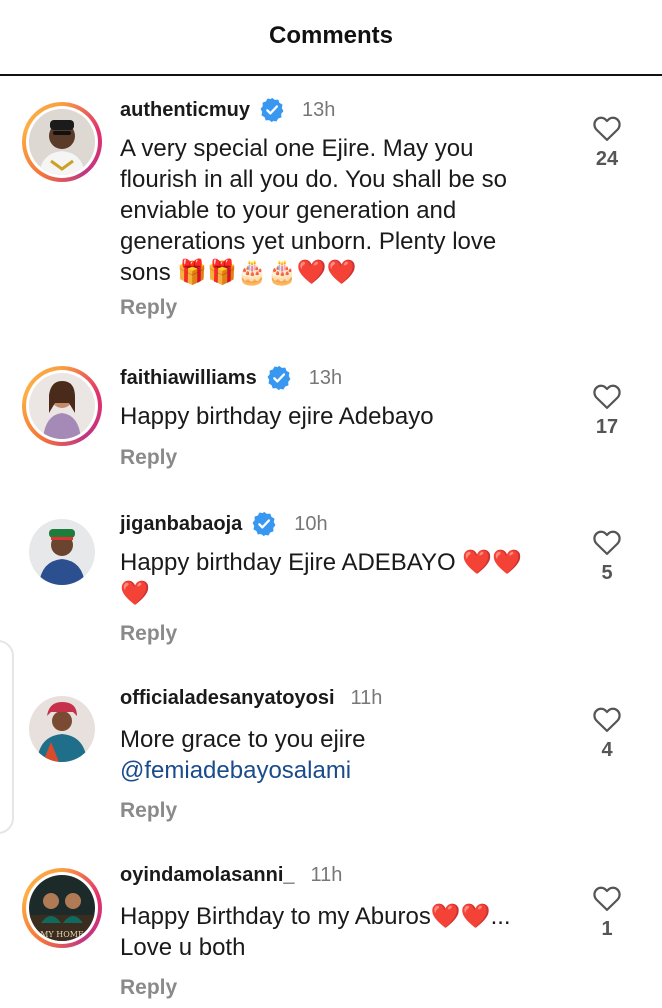 The height and width of the screenshot is (1008, 662). I want to click on comment-username: oyindamolasanni_, so click(207, 875).